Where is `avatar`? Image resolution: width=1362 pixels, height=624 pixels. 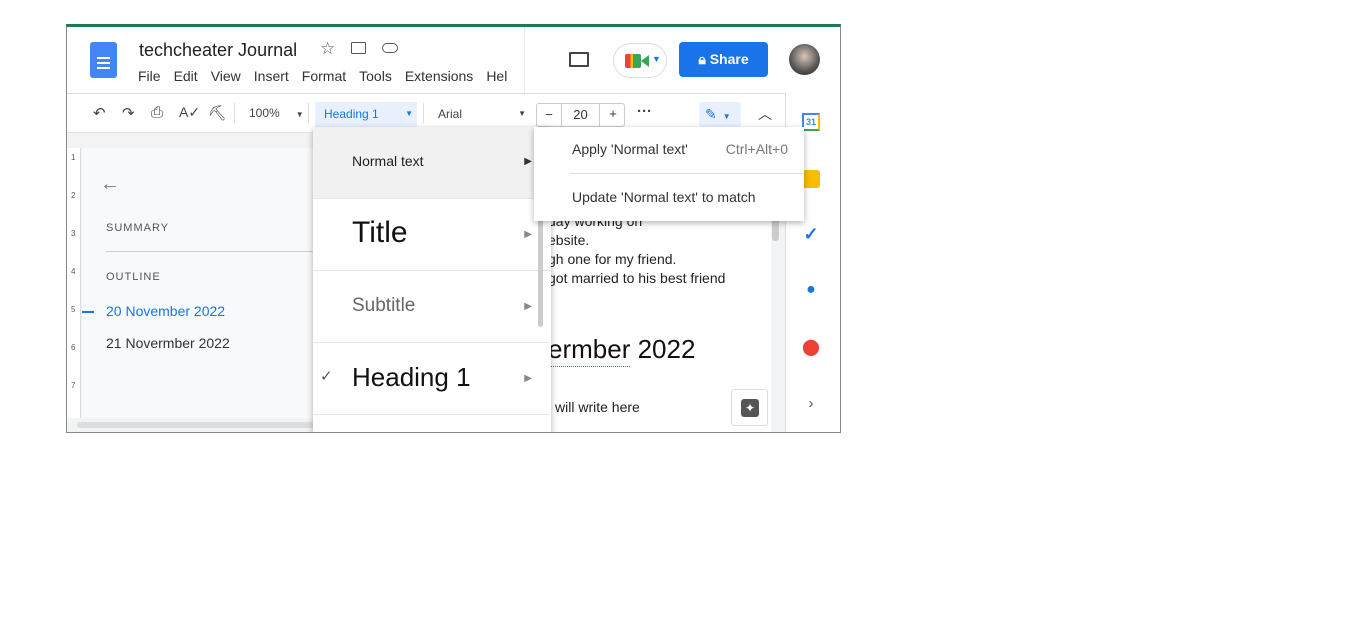
avatar is located at coordinates (804, 59).